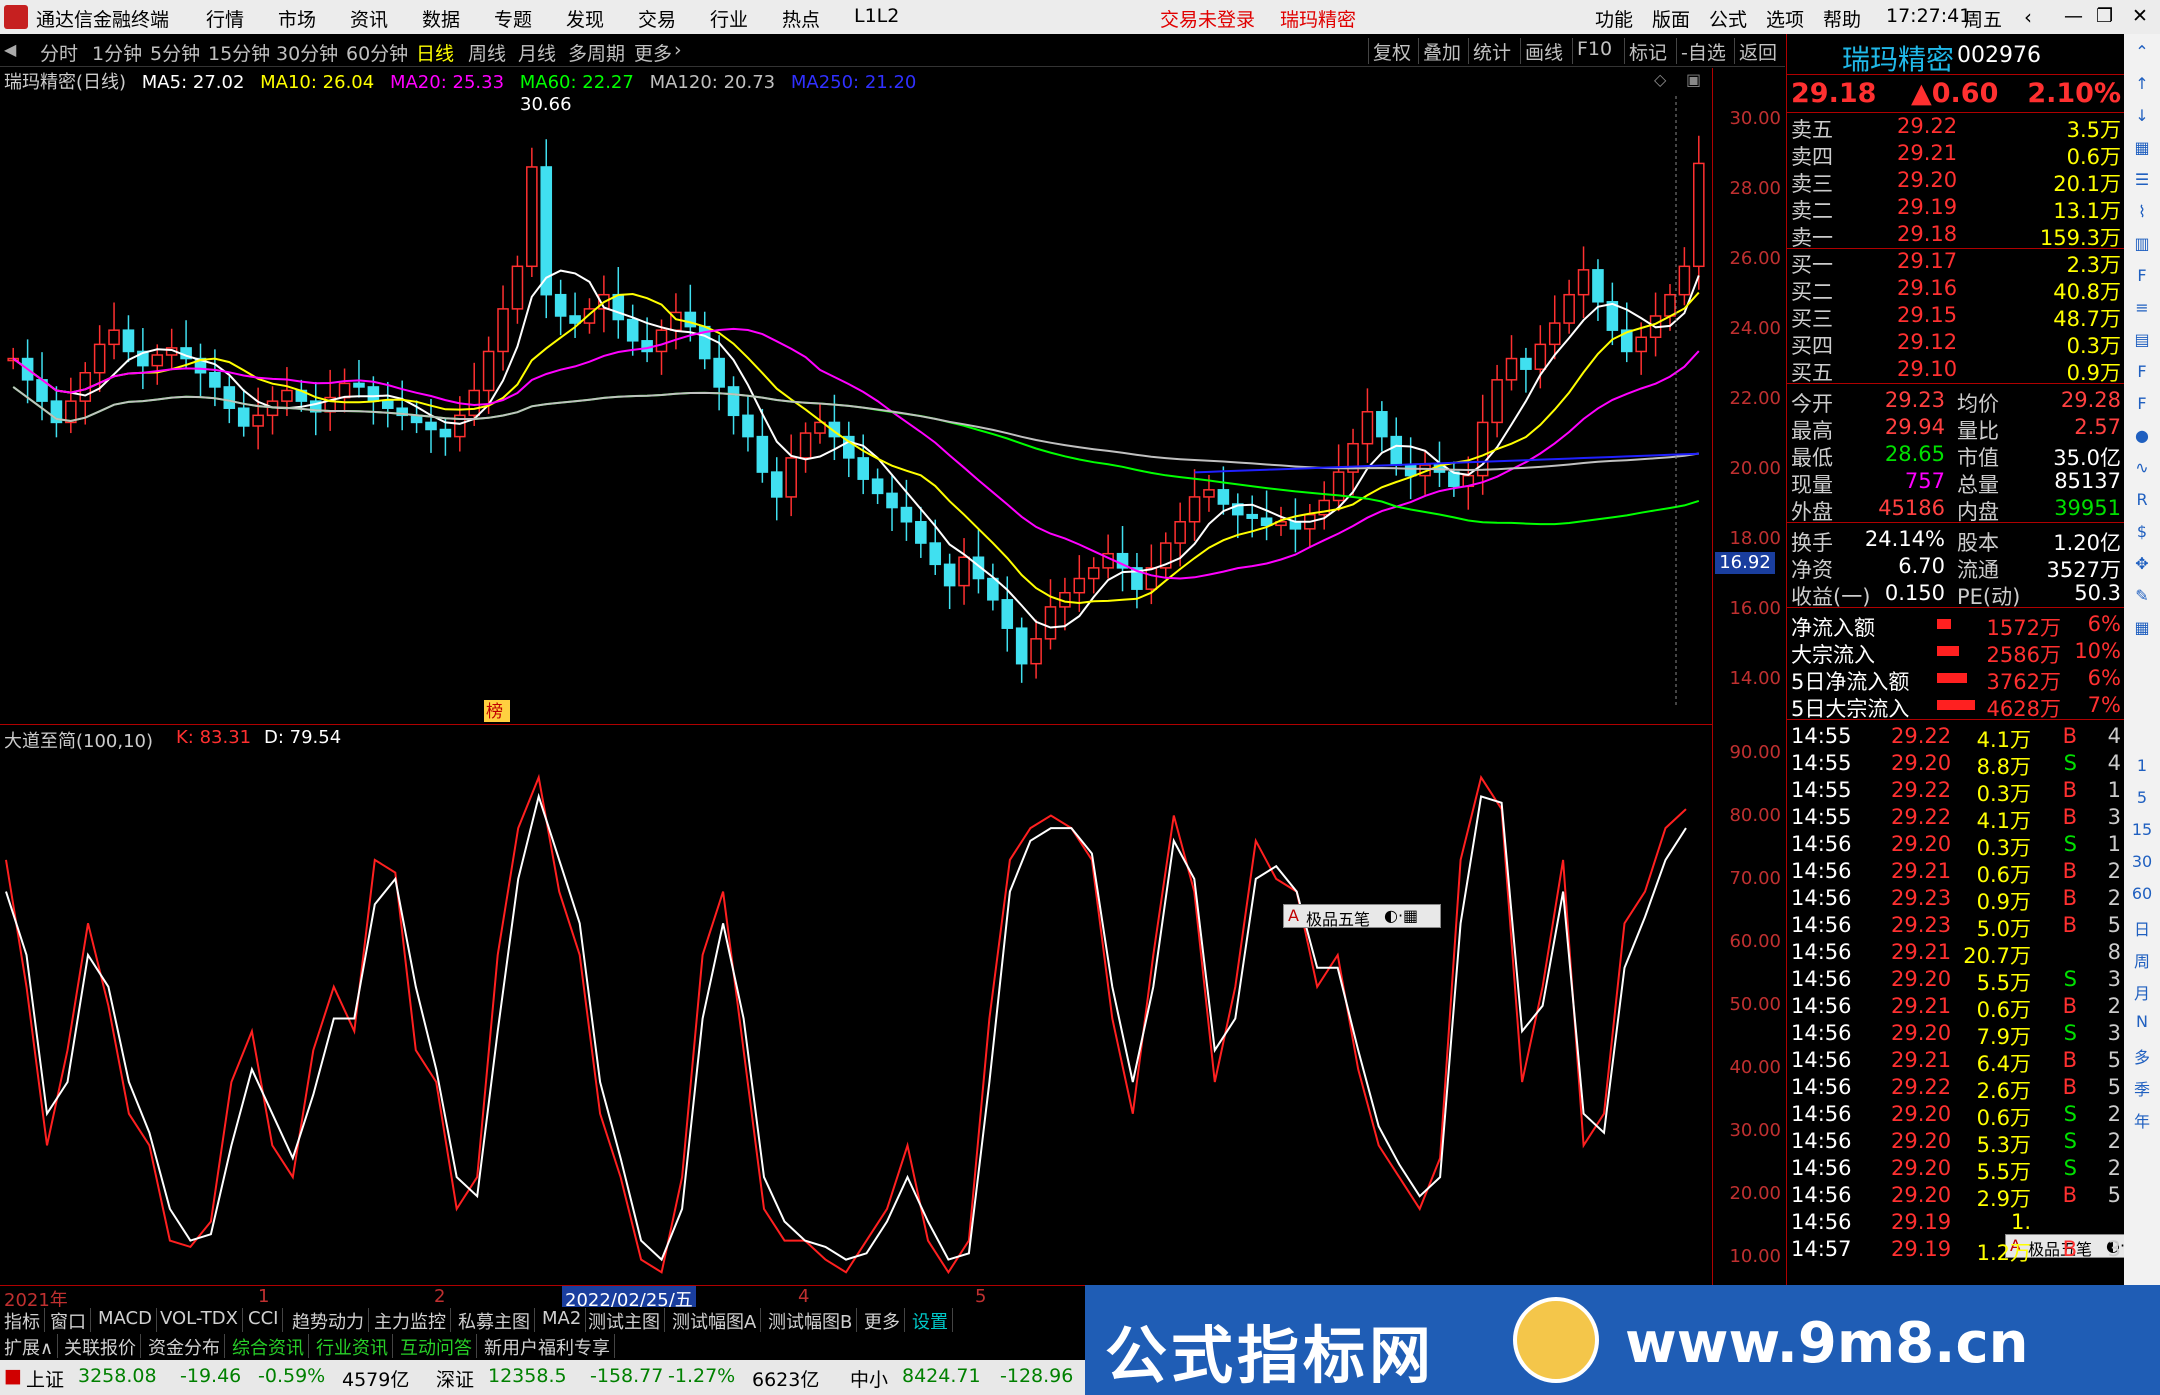  I want to click on move-icon: ✥, so click(2142, 566).